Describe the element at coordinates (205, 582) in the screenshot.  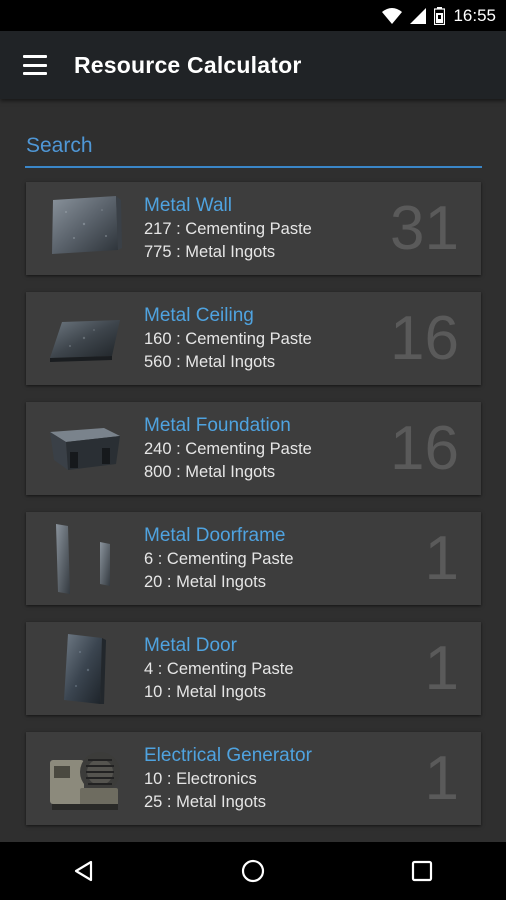
I see `item-requirement: 20 : Metal Ingots` at that location.